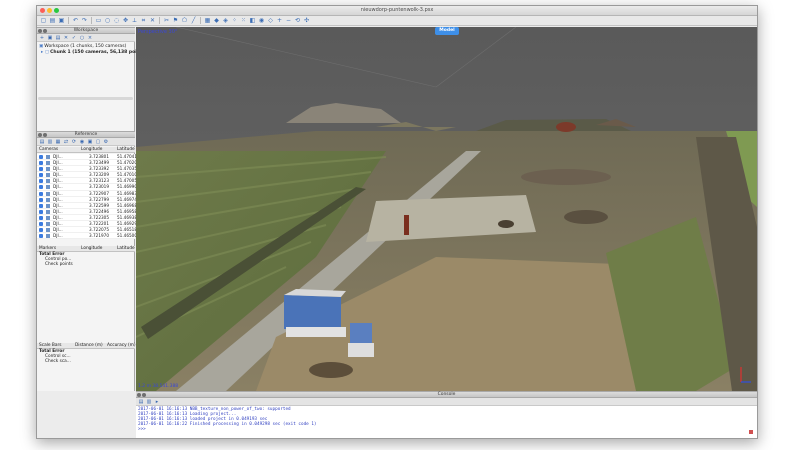  What do you see at coordinates (306, 20) in the screenshot?
I see `move-icon: ✣` at bounding box center [306, 20].